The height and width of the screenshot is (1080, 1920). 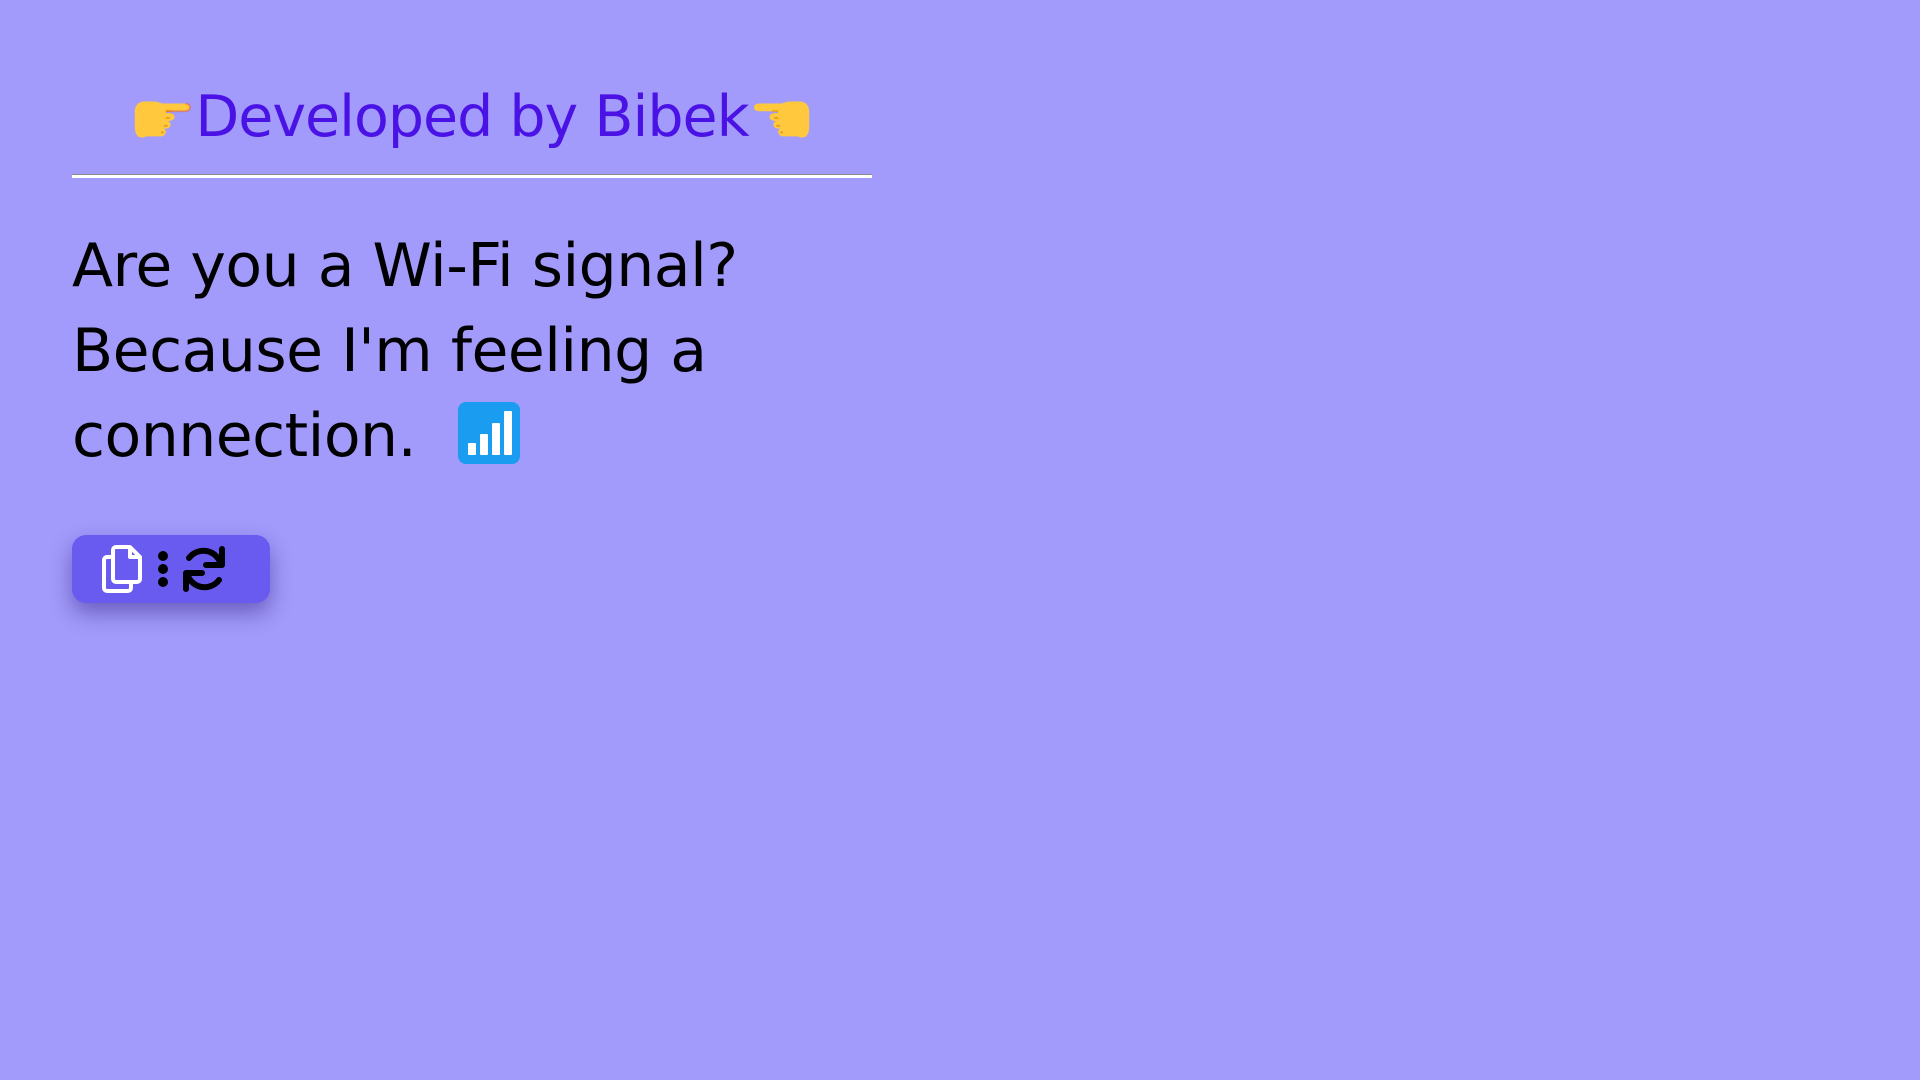 I want to click on pointing-left-hand-icon, so click(x=781, y=119).